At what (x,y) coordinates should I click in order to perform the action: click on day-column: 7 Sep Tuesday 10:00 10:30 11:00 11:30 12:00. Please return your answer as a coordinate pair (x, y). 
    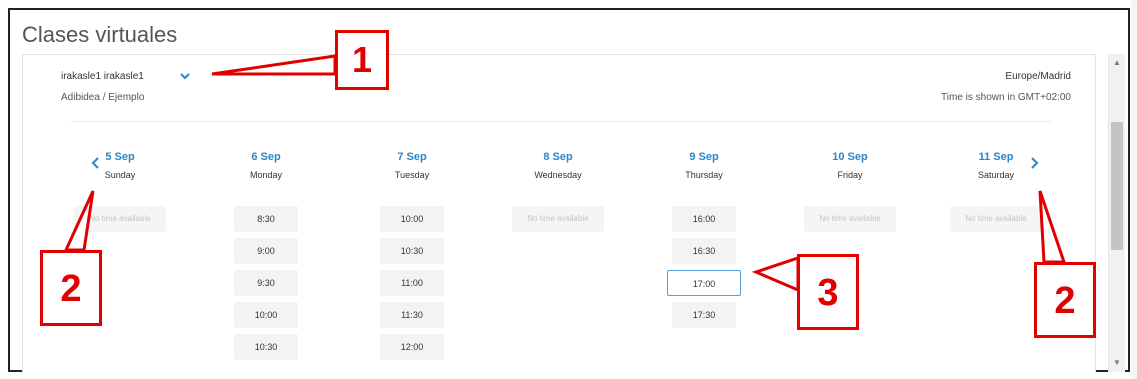
    Looking at the image, I should click on (412, 258).